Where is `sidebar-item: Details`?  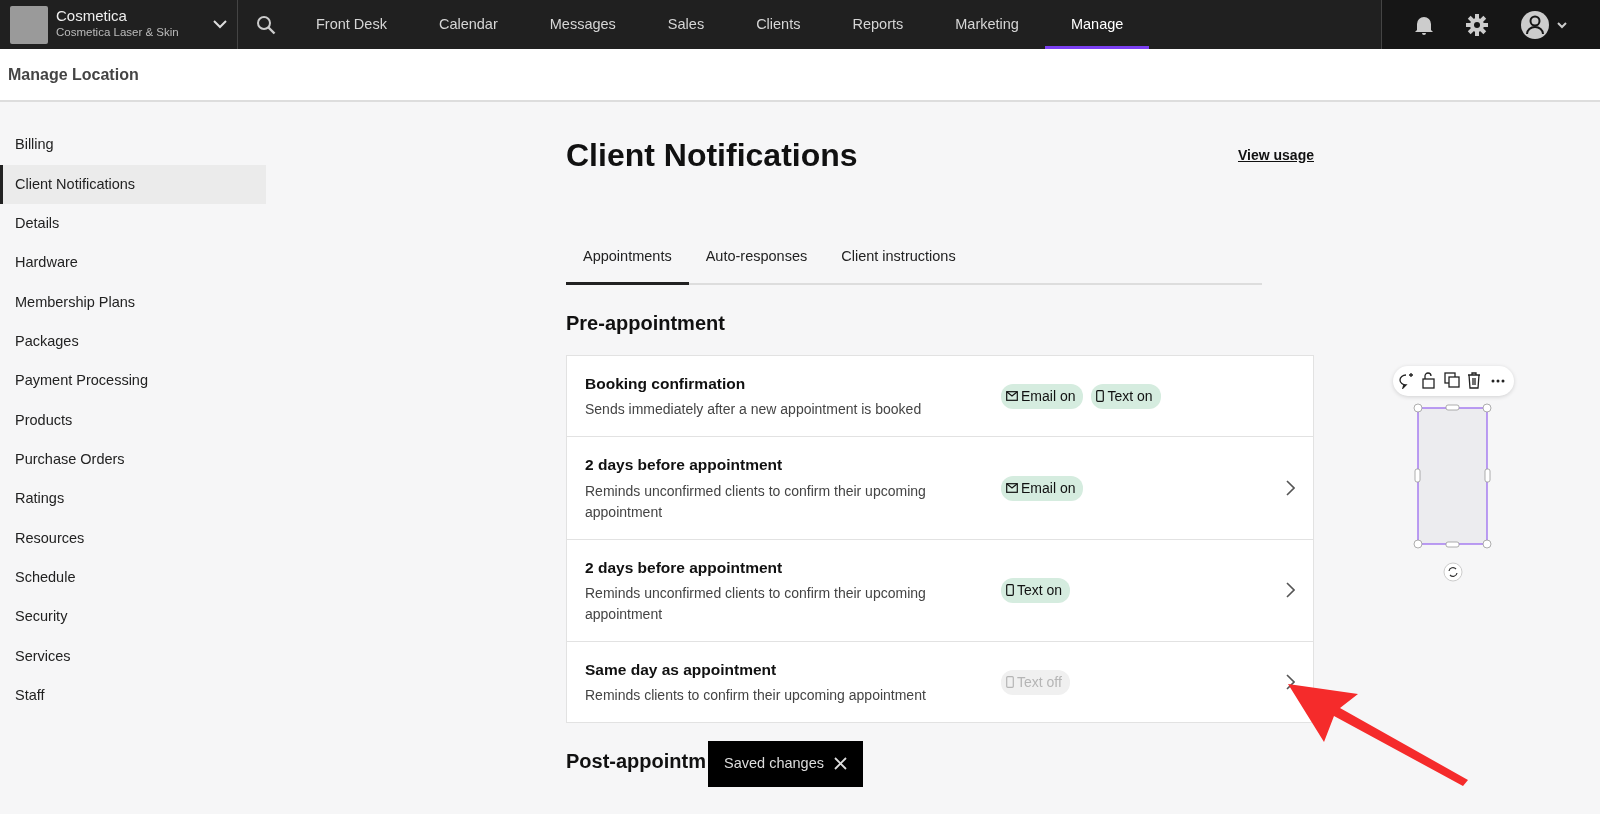
sidebar-item: Details is located at coordinates (133, 224).